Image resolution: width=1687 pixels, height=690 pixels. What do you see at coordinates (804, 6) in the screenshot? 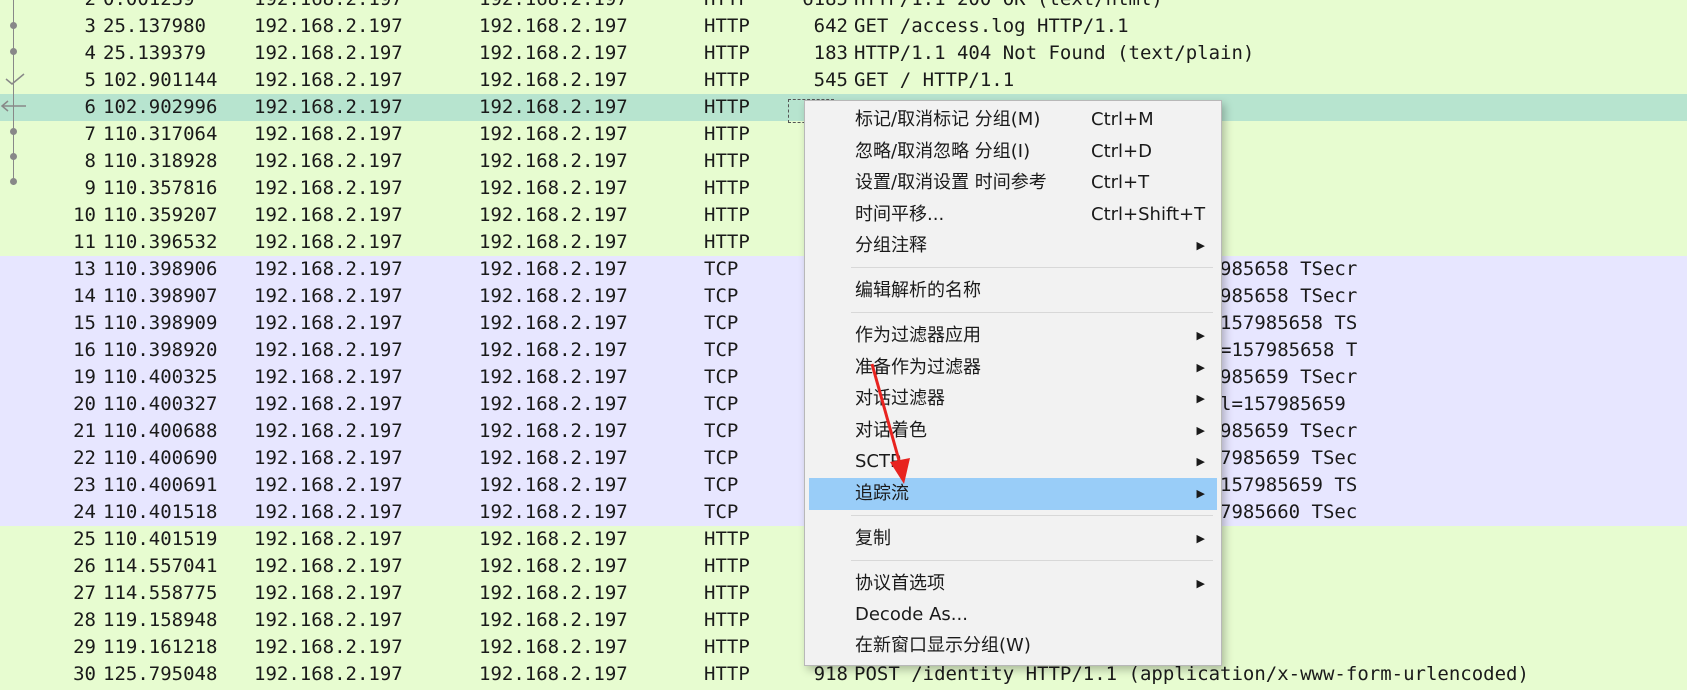
I see `cell-length: 6185` at bounding box center [804, 6].